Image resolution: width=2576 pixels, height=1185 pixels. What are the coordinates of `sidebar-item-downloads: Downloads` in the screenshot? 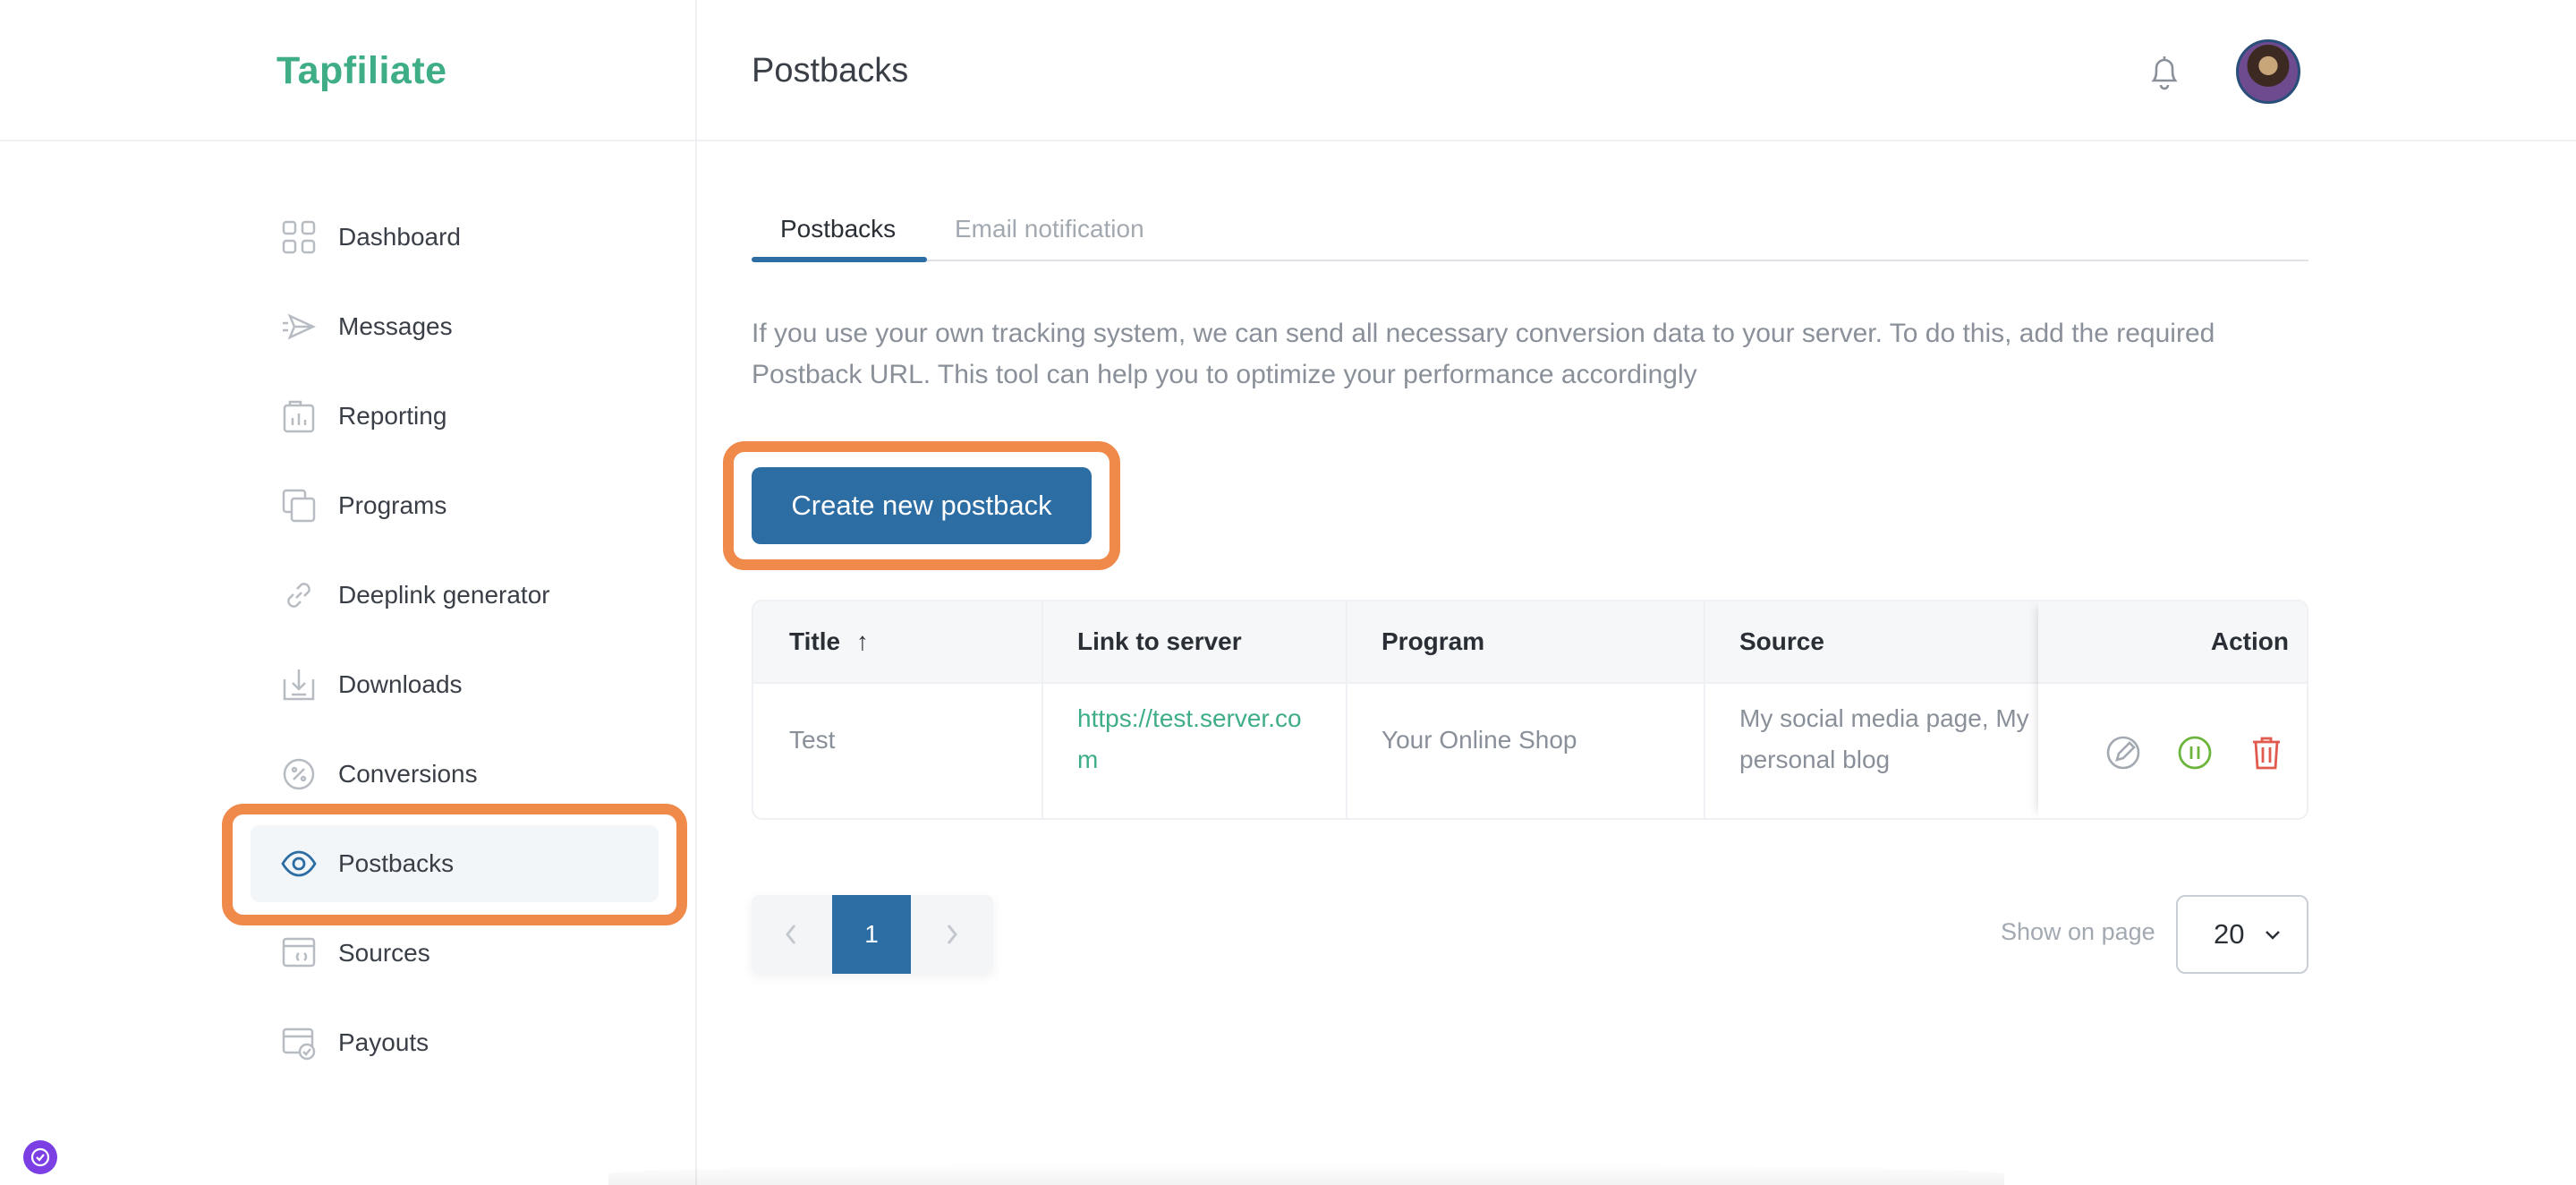 It's located at (455, 684).